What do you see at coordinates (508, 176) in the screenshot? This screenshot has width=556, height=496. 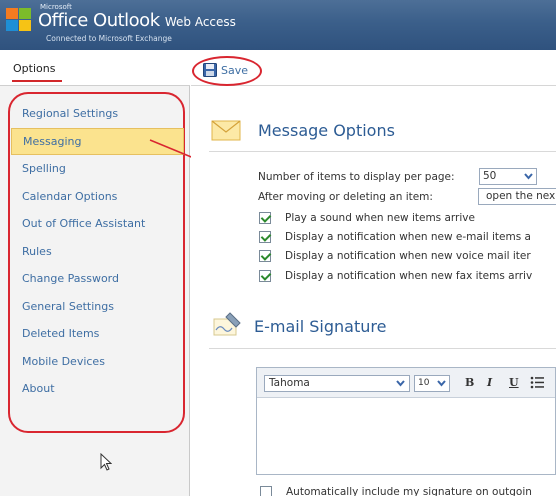 I see `items-per-page-select: 50` at bounding box center [508, 176].